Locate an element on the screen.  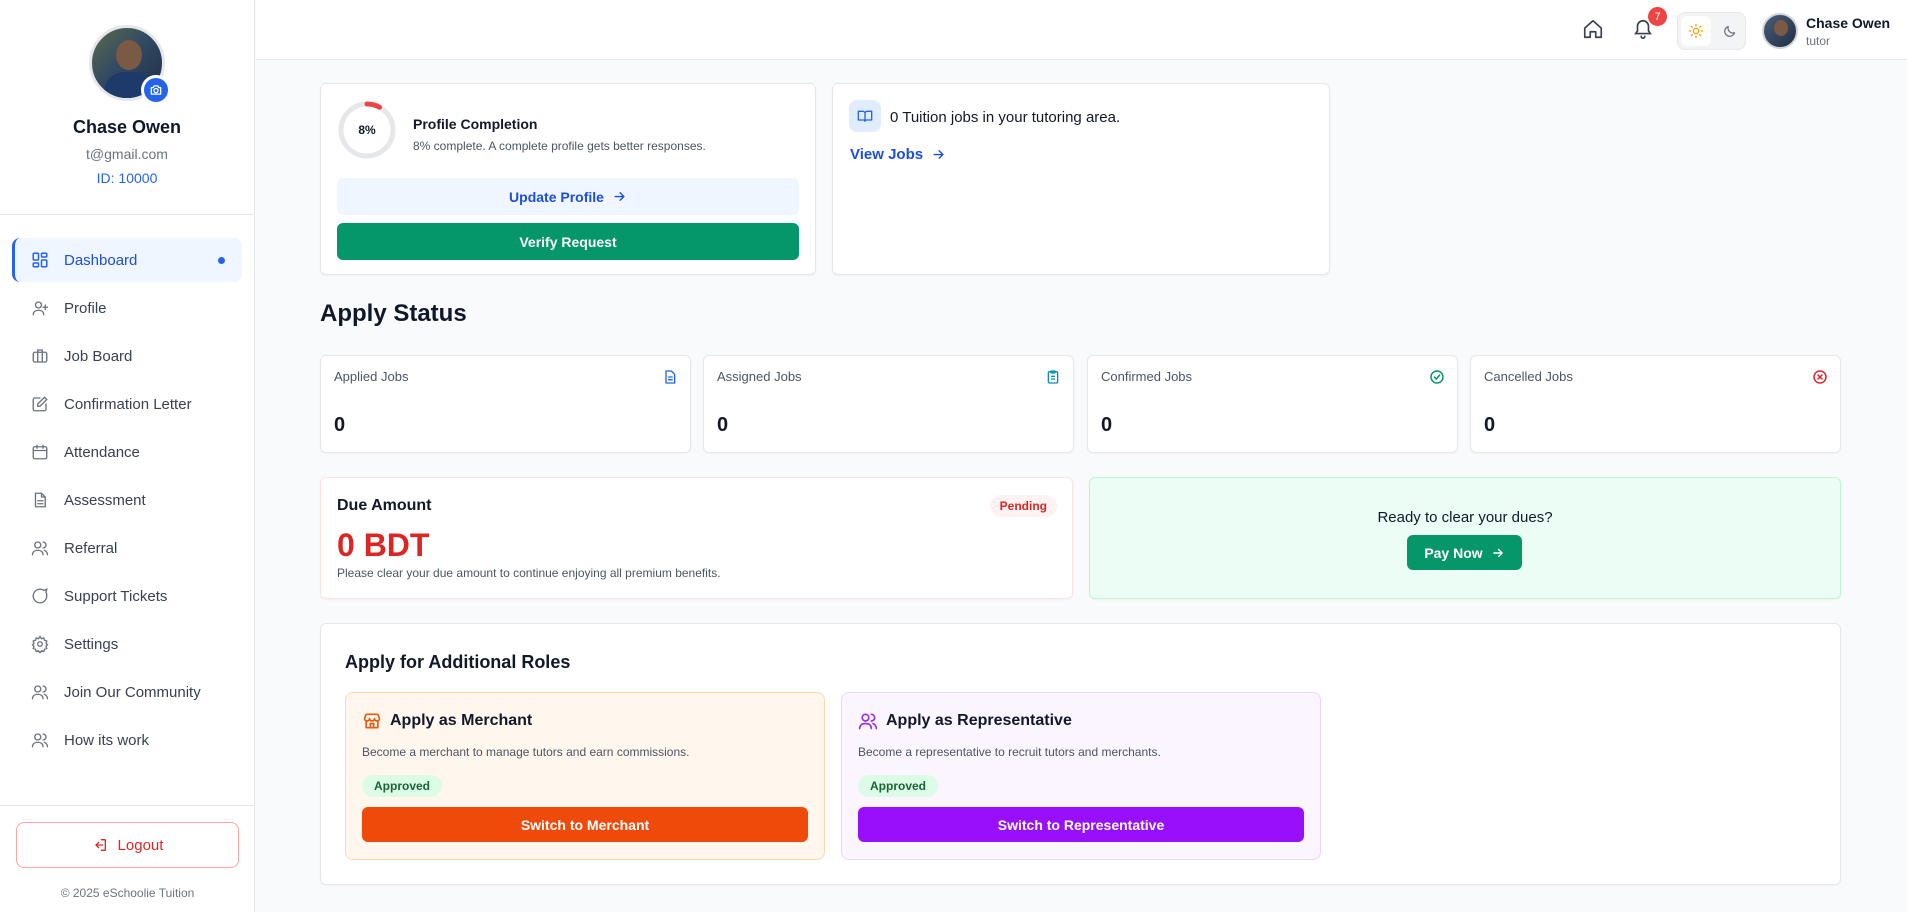
calendar-icon is located at coordinates (40, 452).